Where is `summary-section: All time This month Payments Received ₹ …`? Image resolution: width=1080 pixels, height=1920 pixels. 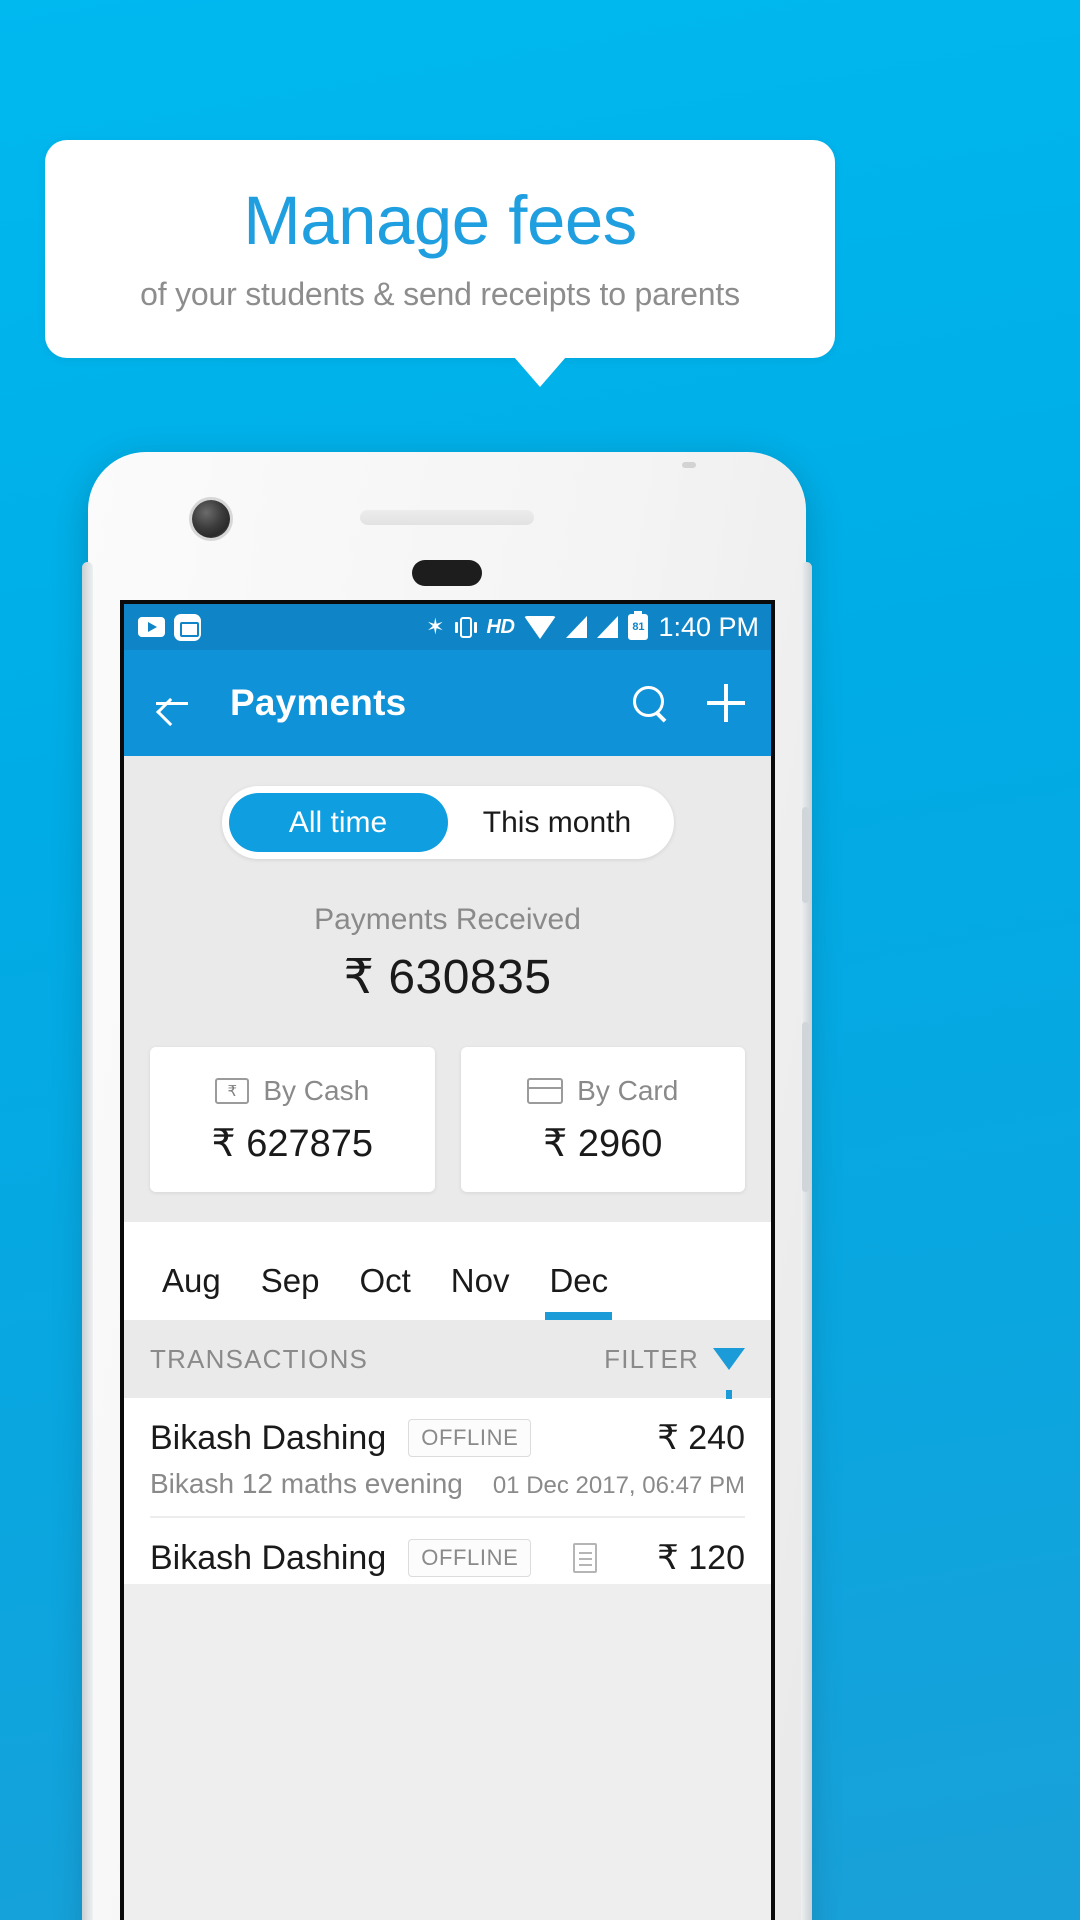 summary-section: All time This month Payments Received ₹ … is located at coordinates (447, 989).